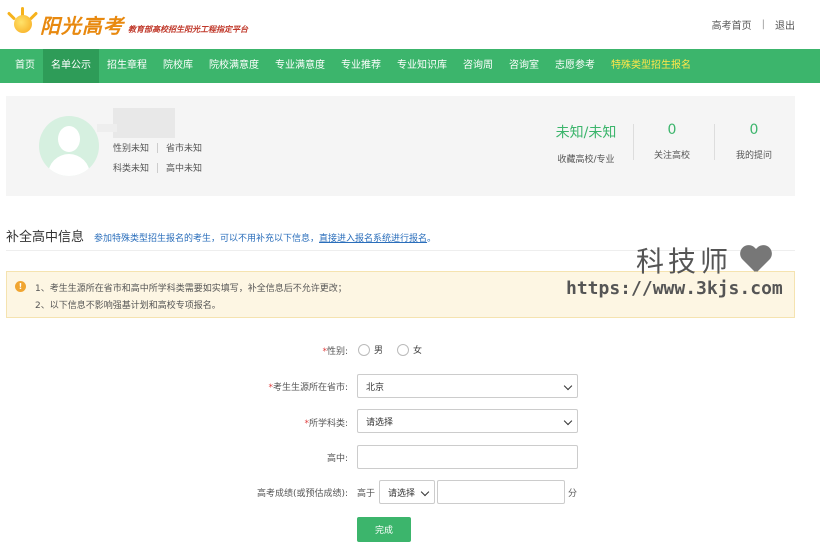 The width and height of the screenshot is (820, 556). I want to click on score-input, so click(501, 492).